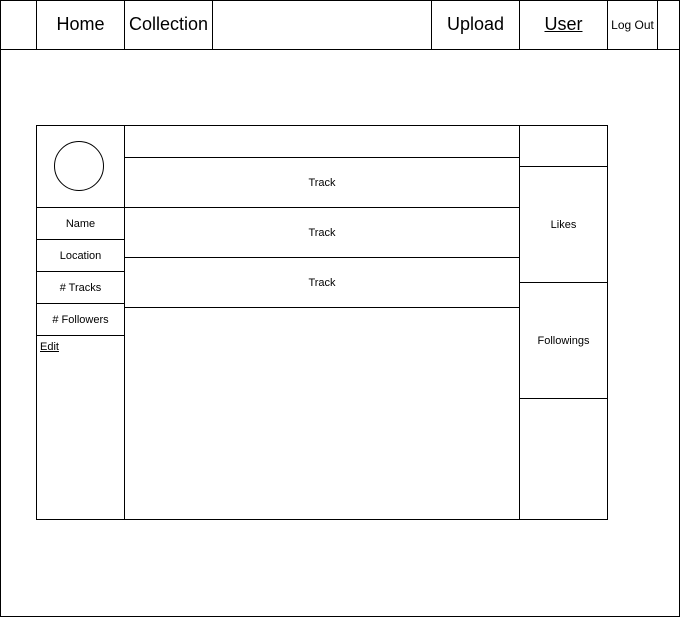 The width and height of the screenshot is (680, 617). What do you see at coordinates (80, 319) in the screenshot?
I see `profile-follower-count: # Followers` at bounding box center [80, 319].